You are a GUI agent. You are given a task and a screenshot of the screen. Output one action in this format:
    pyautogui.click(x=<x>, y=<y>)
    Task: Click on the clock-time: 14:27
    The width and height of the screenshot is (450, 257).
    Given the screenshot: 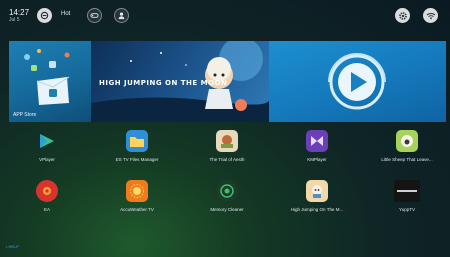 What is the action you would take?
    pyautogui.click(x=19, y=12)
    